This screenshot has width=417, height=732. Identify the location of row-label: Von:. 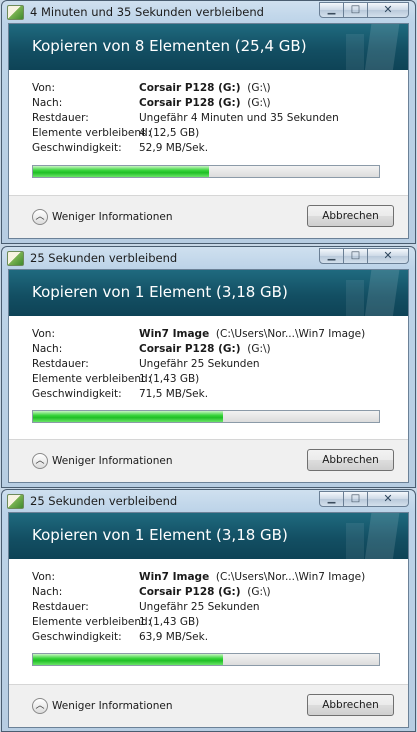
(43, 334).